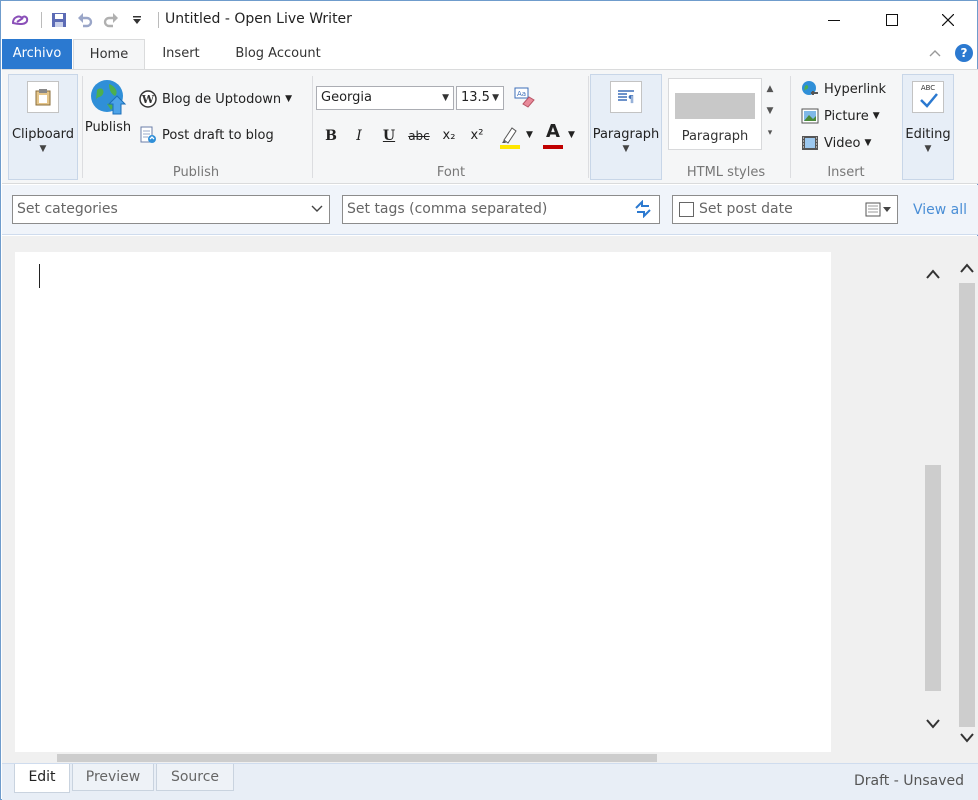  What do you see at coordinates (562, 135) in the screenshot?
I see `font-color-button: A ▼` at bounding box center [562, 135].